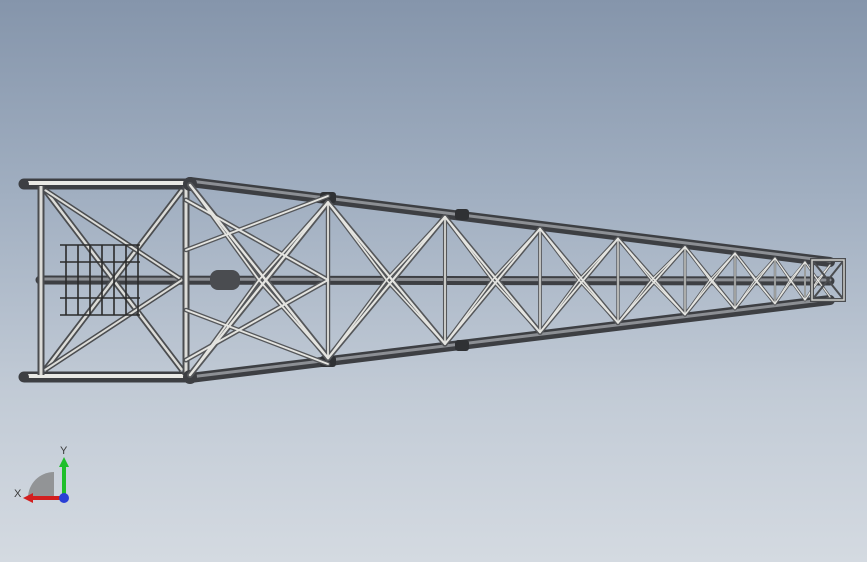  Describe the element at coordinates (64, 498) in the screenshot. I see `z-axis-dot` at that location.